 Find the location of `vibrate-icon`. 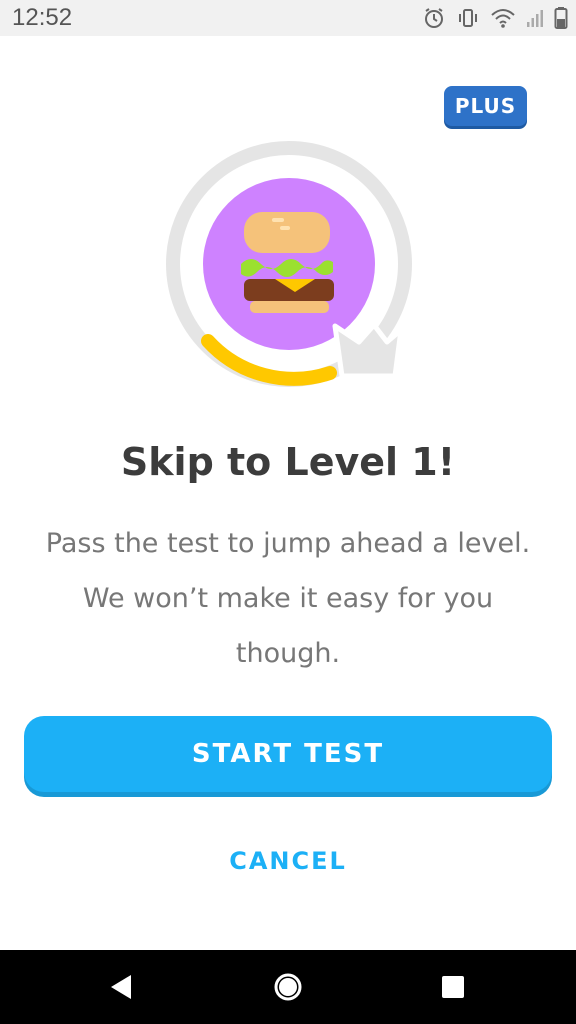

vibrate-icon is located at coordinates (468, 18).